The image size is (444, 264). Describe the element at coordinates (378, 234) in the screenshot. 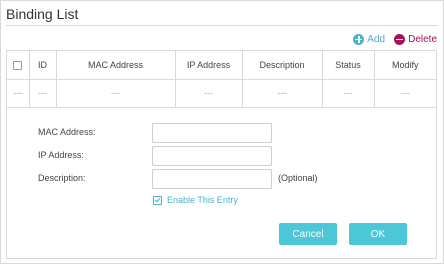

I see `ok-button: OK` at that location.